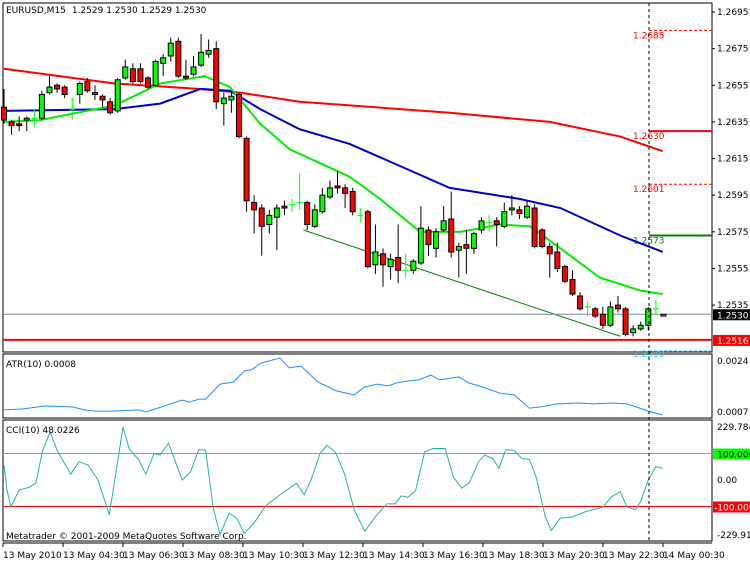 The width and height of the screenshot is (750, 563). I want to click on price-tick-label: 1.2575, so click(733, 233).